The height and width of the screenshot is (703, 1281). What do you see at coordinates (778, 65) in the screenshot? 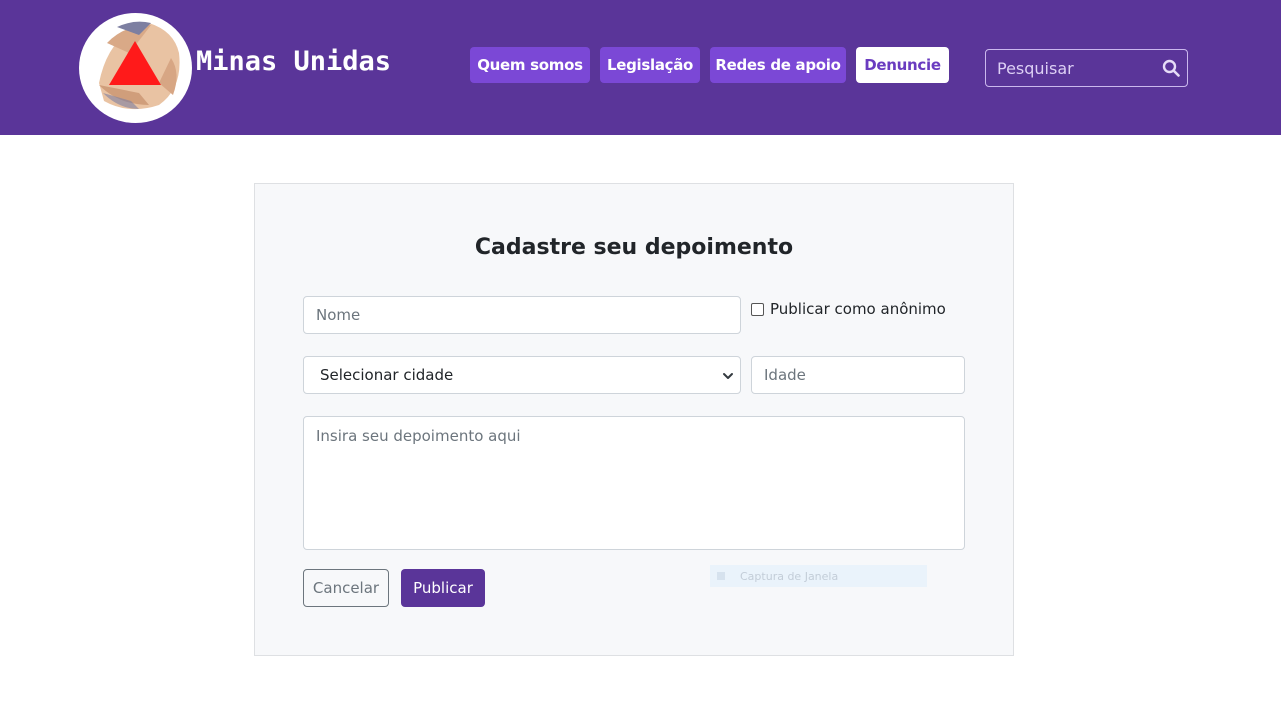
I see `nav-redes-de-apoio-button: Redes de apoio` at bounding box center [778, 65].